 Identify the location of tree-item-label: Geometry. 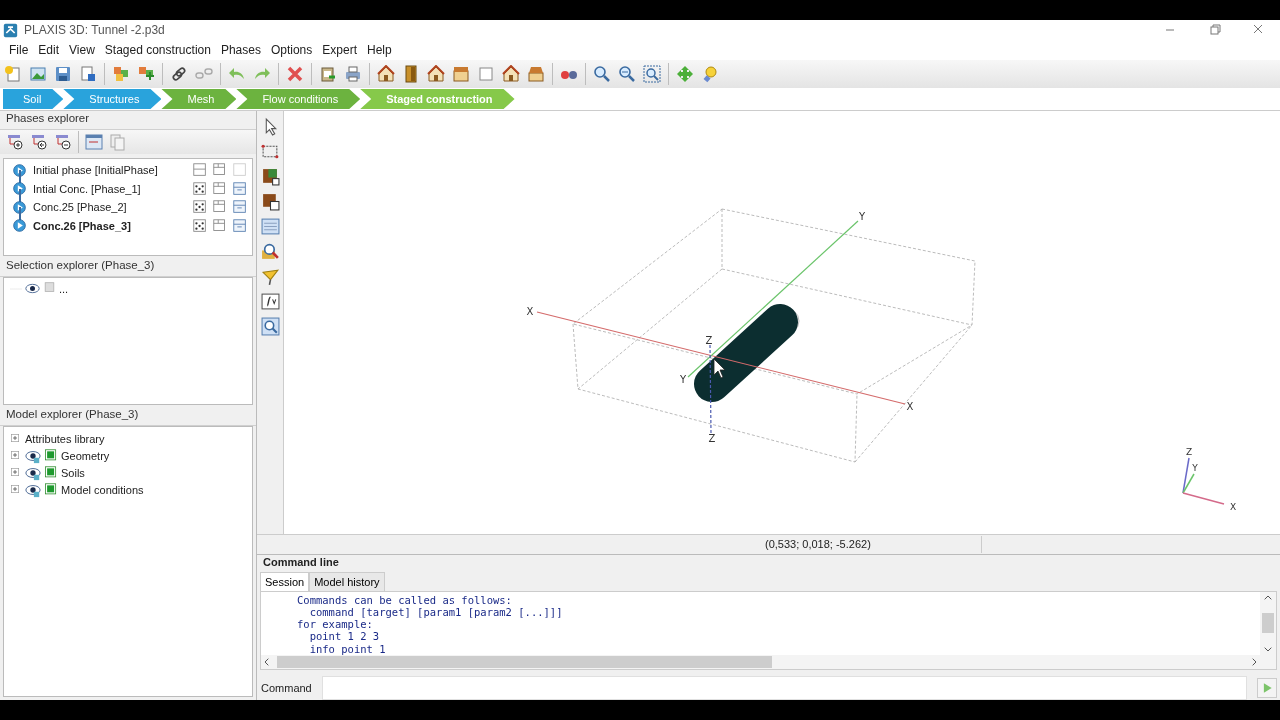
(85, 455).